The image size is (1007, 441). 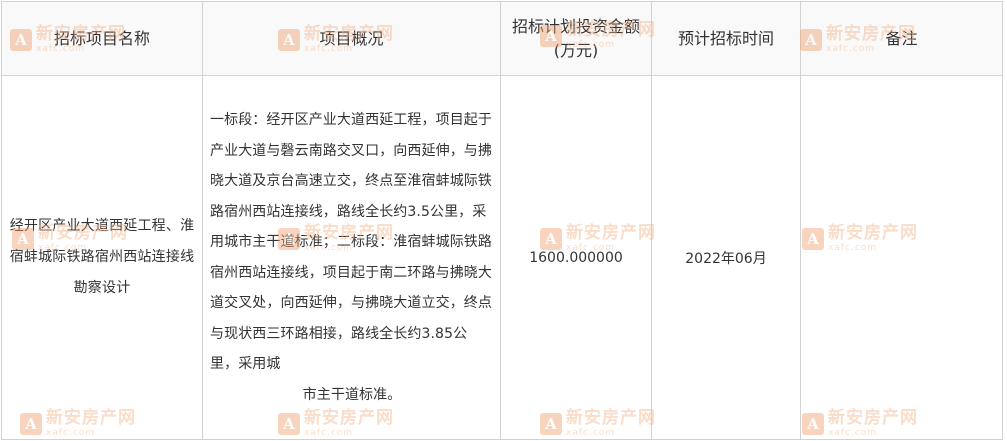 What do you see at coordinates (351, 38) in the screenshot?
I see `header-overview: 项目概况` at bounding box center [351, 38].